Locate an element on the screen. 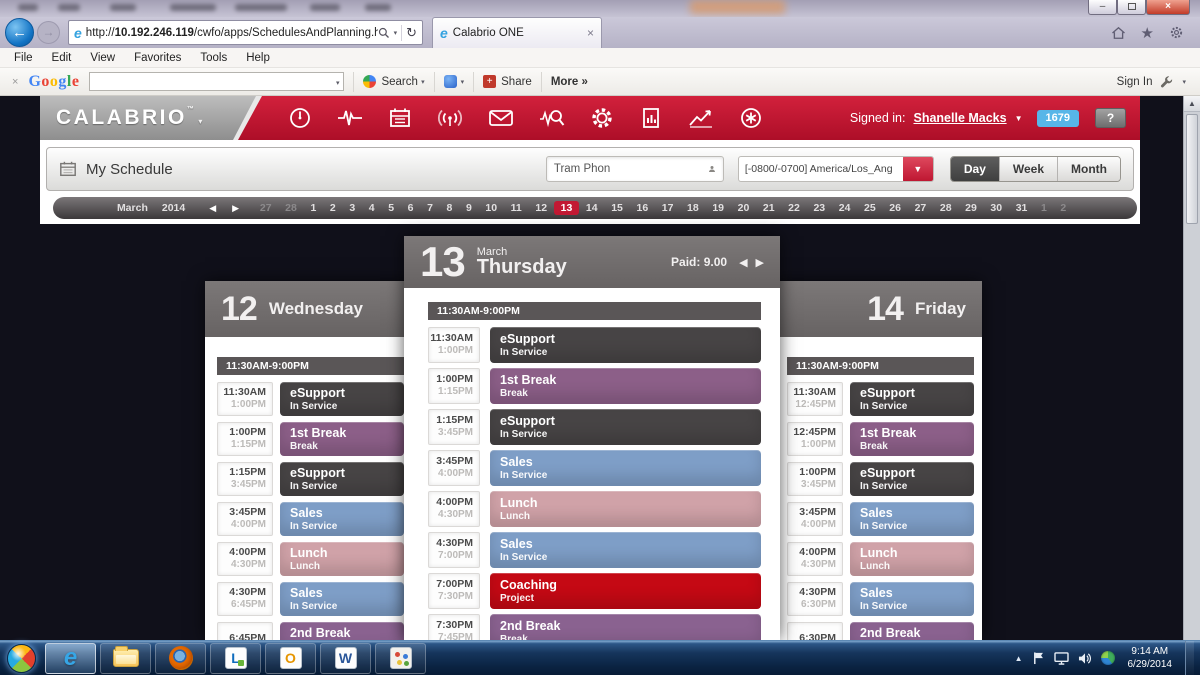  timezone-dropdown-button: ▼ is located at coordinates (917, 169).